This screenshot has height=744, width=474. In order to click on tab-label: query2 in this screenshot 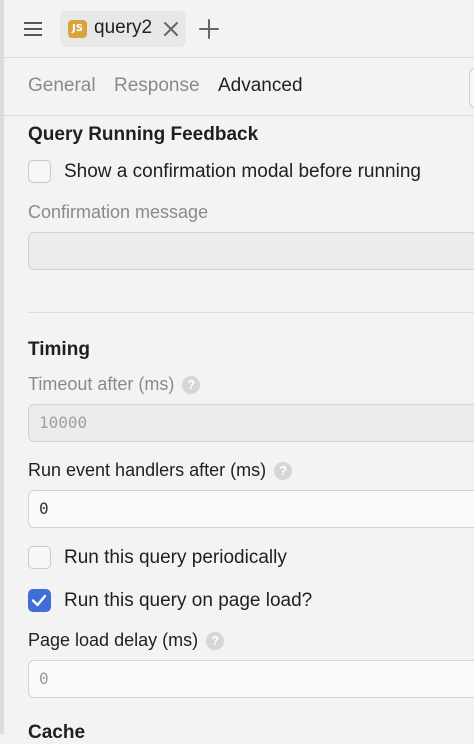, I will do `click(123, 27)`.